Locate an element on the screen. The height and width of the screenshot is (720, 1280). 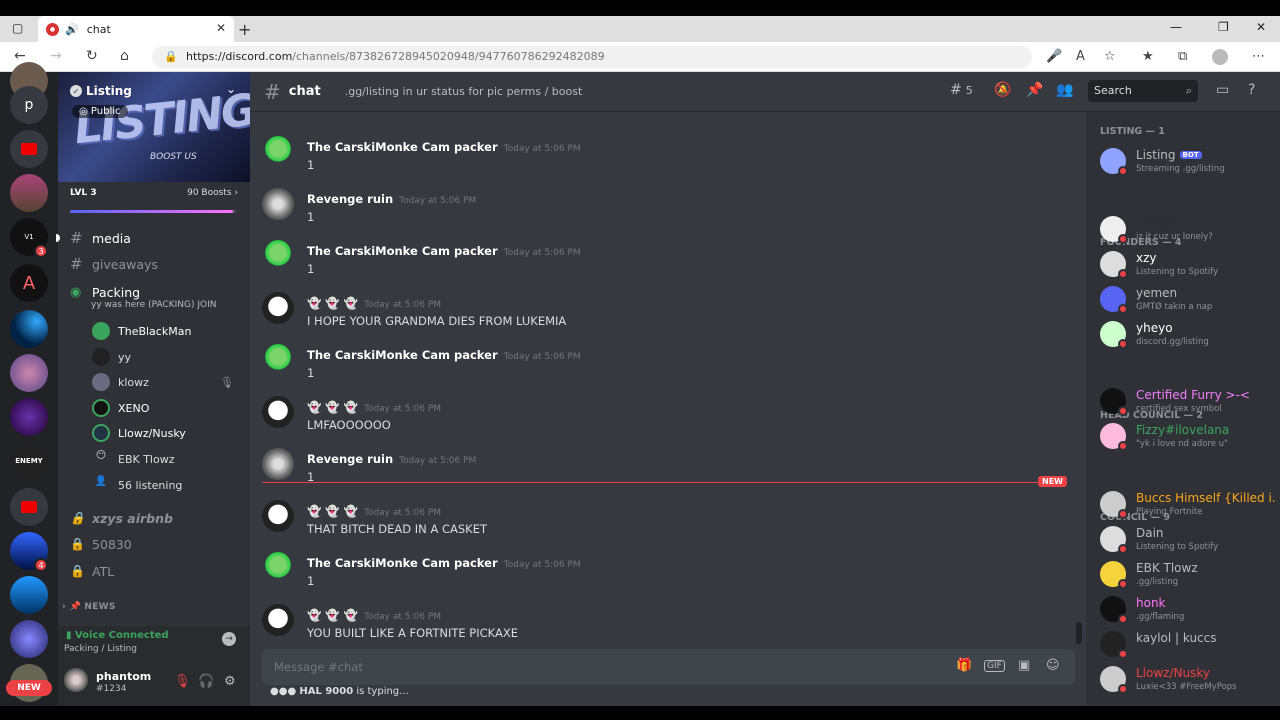
settings-menu-icon: ⋯ is located at coordinates (1258, 56).